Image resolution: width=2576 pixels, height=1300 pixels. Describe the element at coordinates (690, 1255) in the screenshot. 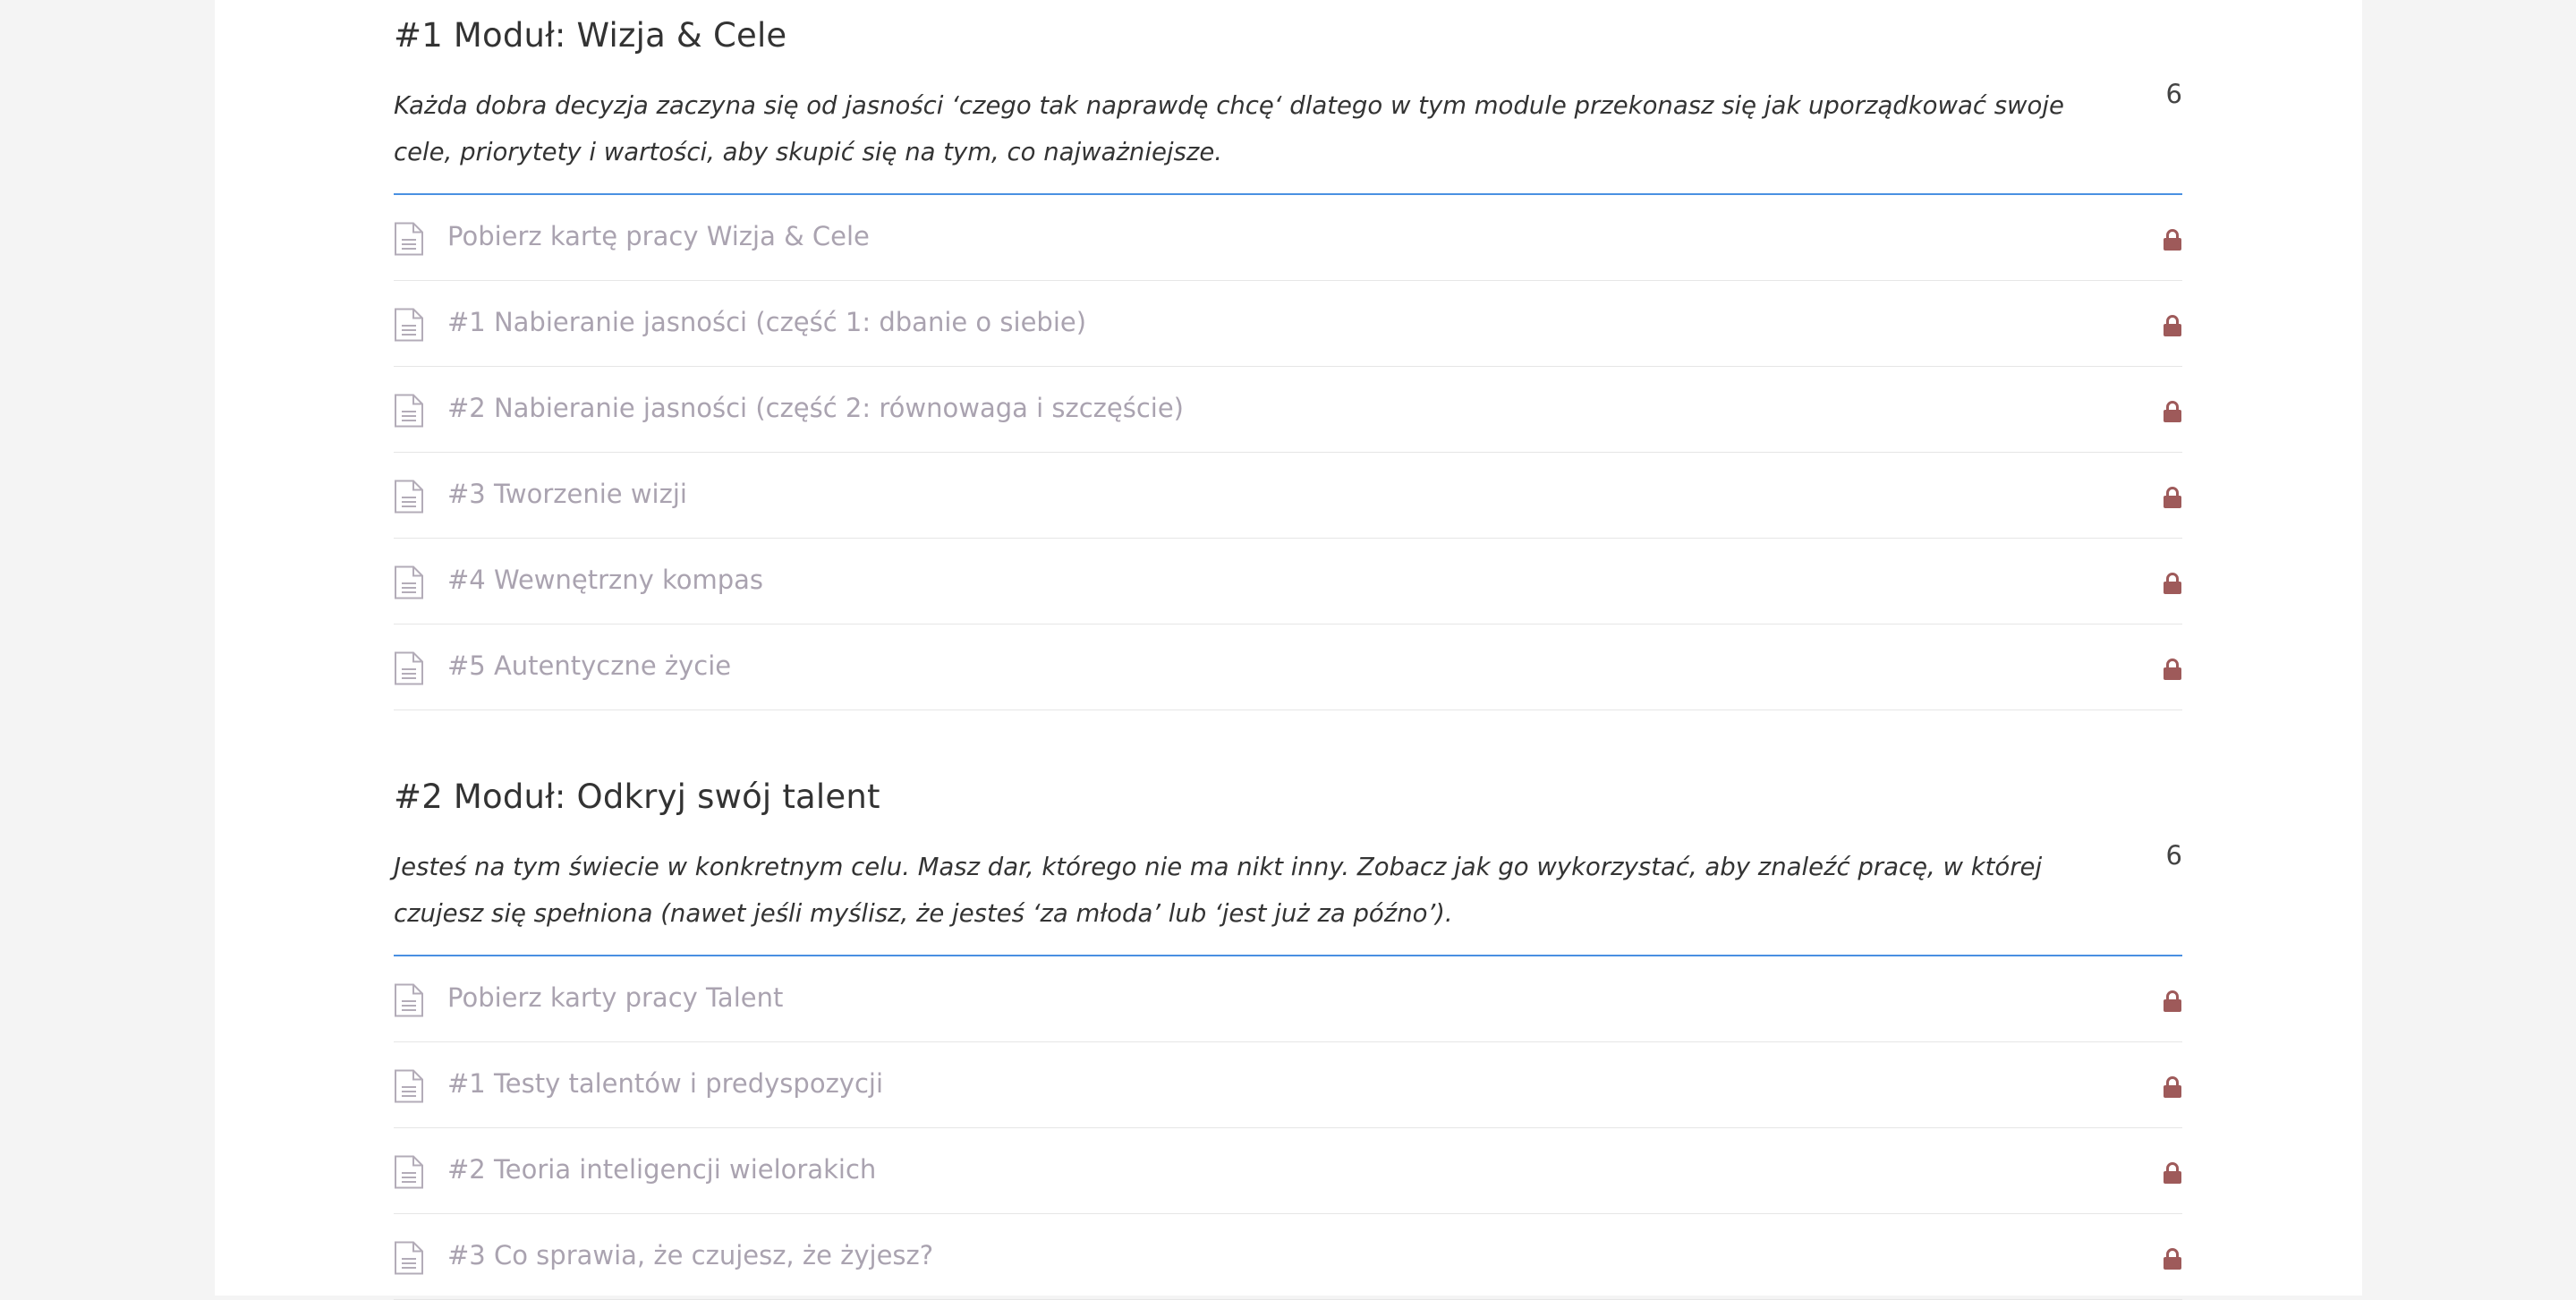

I see `lesson-label: #3 Co sprawia, że czujesz, że żyjesz?` at that location.